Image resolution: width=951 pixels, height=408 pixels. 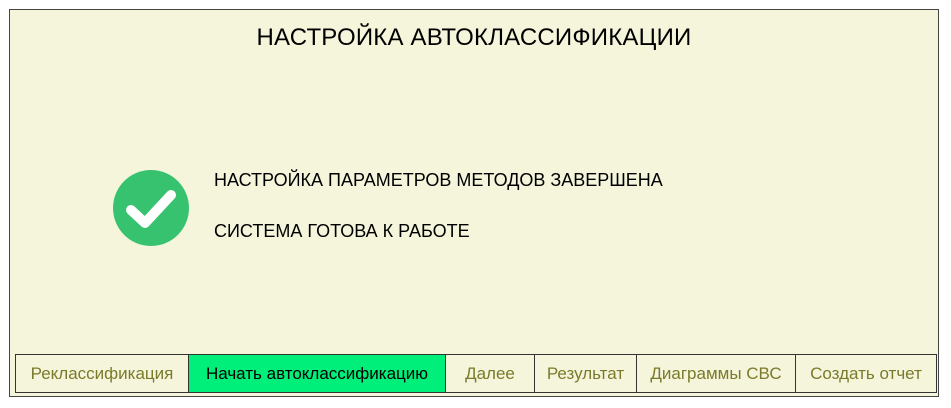 I want to click on svs-diagrams-button: Диаграммы СВС, so click(x=716, y=373).